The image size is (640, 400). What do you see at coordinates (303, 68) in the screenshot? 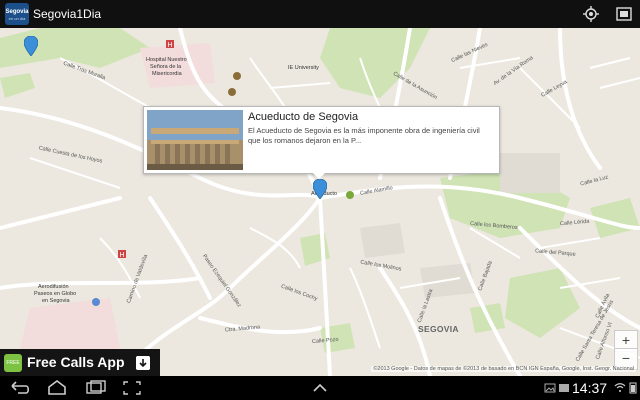
I see `map-label: IE University` at bounding box center [303, 68].